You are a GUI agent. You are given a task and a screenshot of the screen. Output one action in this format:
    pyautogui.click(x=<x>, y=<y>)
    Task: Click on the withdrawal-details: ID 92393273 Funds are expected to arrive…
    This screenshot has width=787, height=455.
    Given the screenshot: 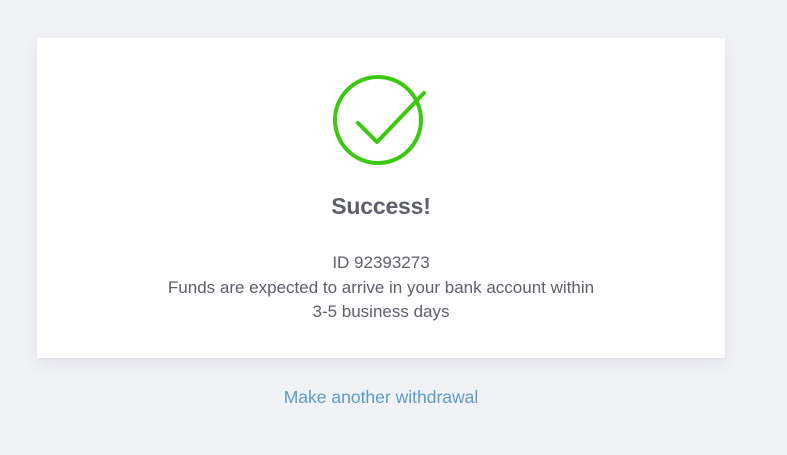 What is the action you would take?
    pyautogui.click(x=381, y=288)
    